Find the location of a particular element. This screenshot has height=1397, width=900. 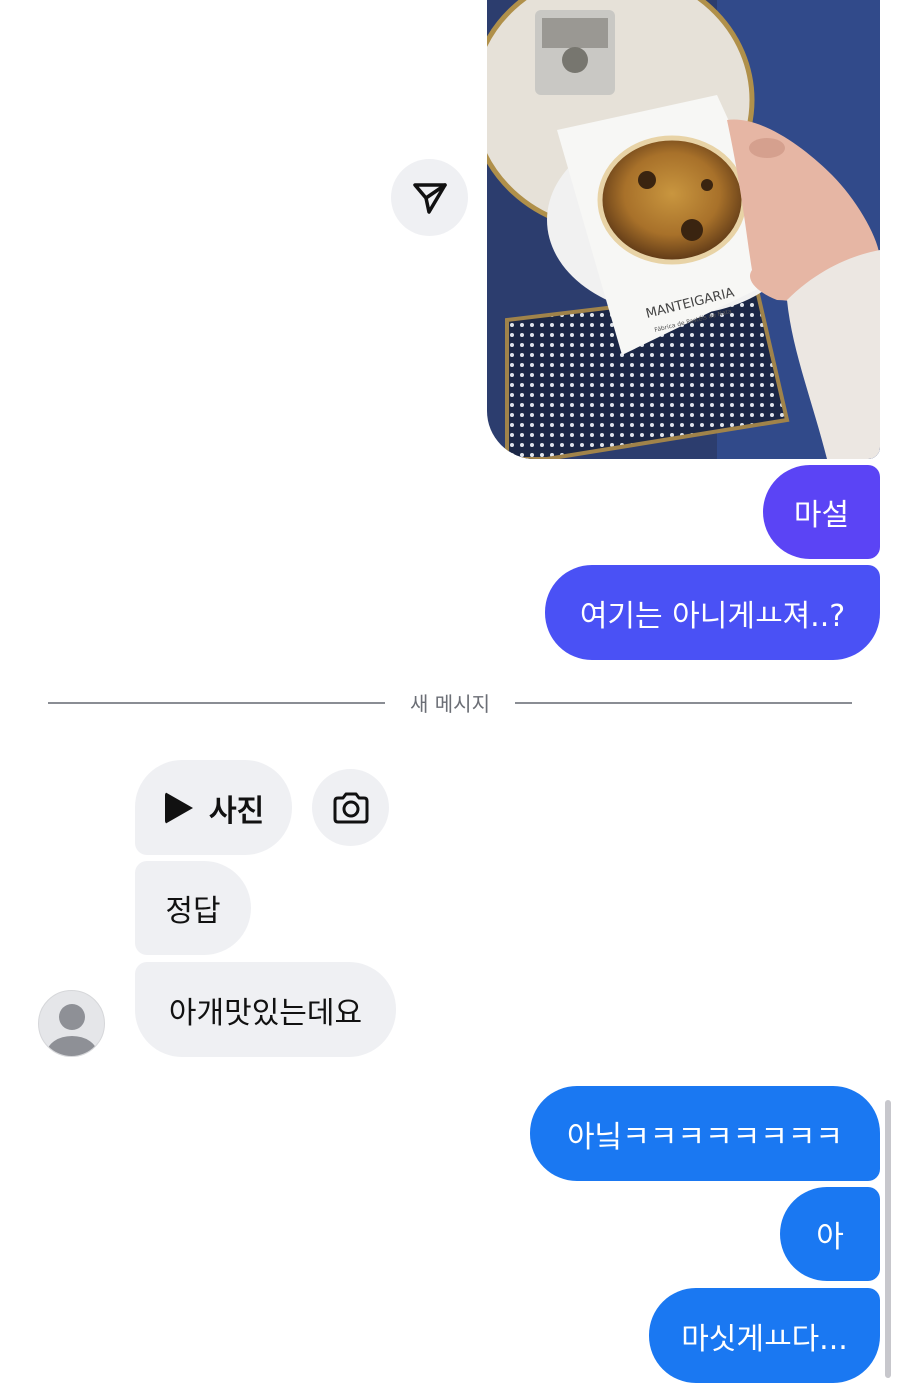

incoming-photo-message: 사진 is located at coordinates (213, 807).